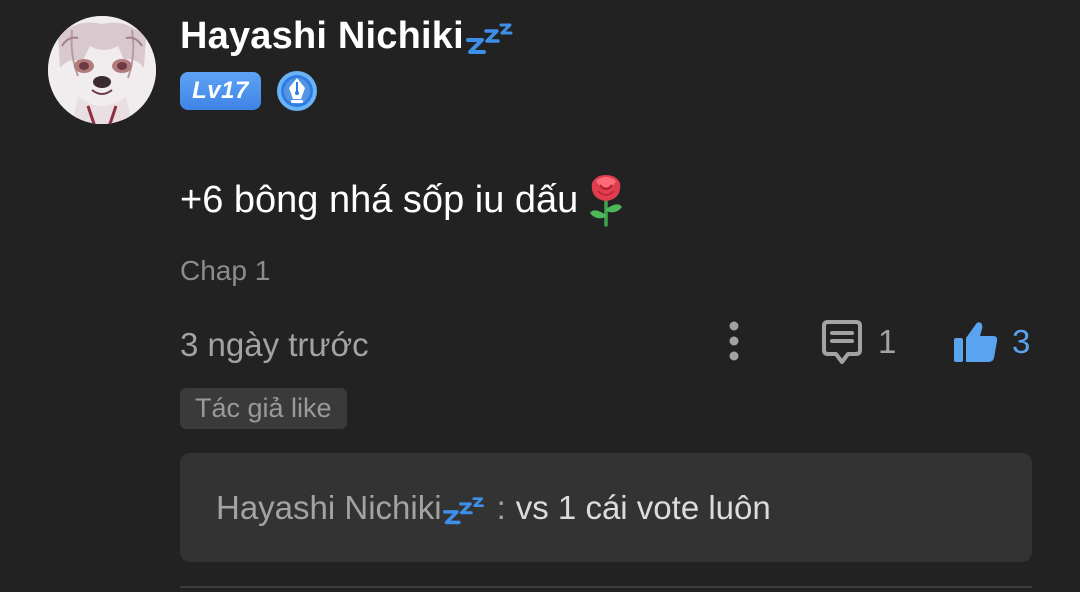 The image size is (1080, 592). I want to click on like-count: 3, so click(1021, 341).